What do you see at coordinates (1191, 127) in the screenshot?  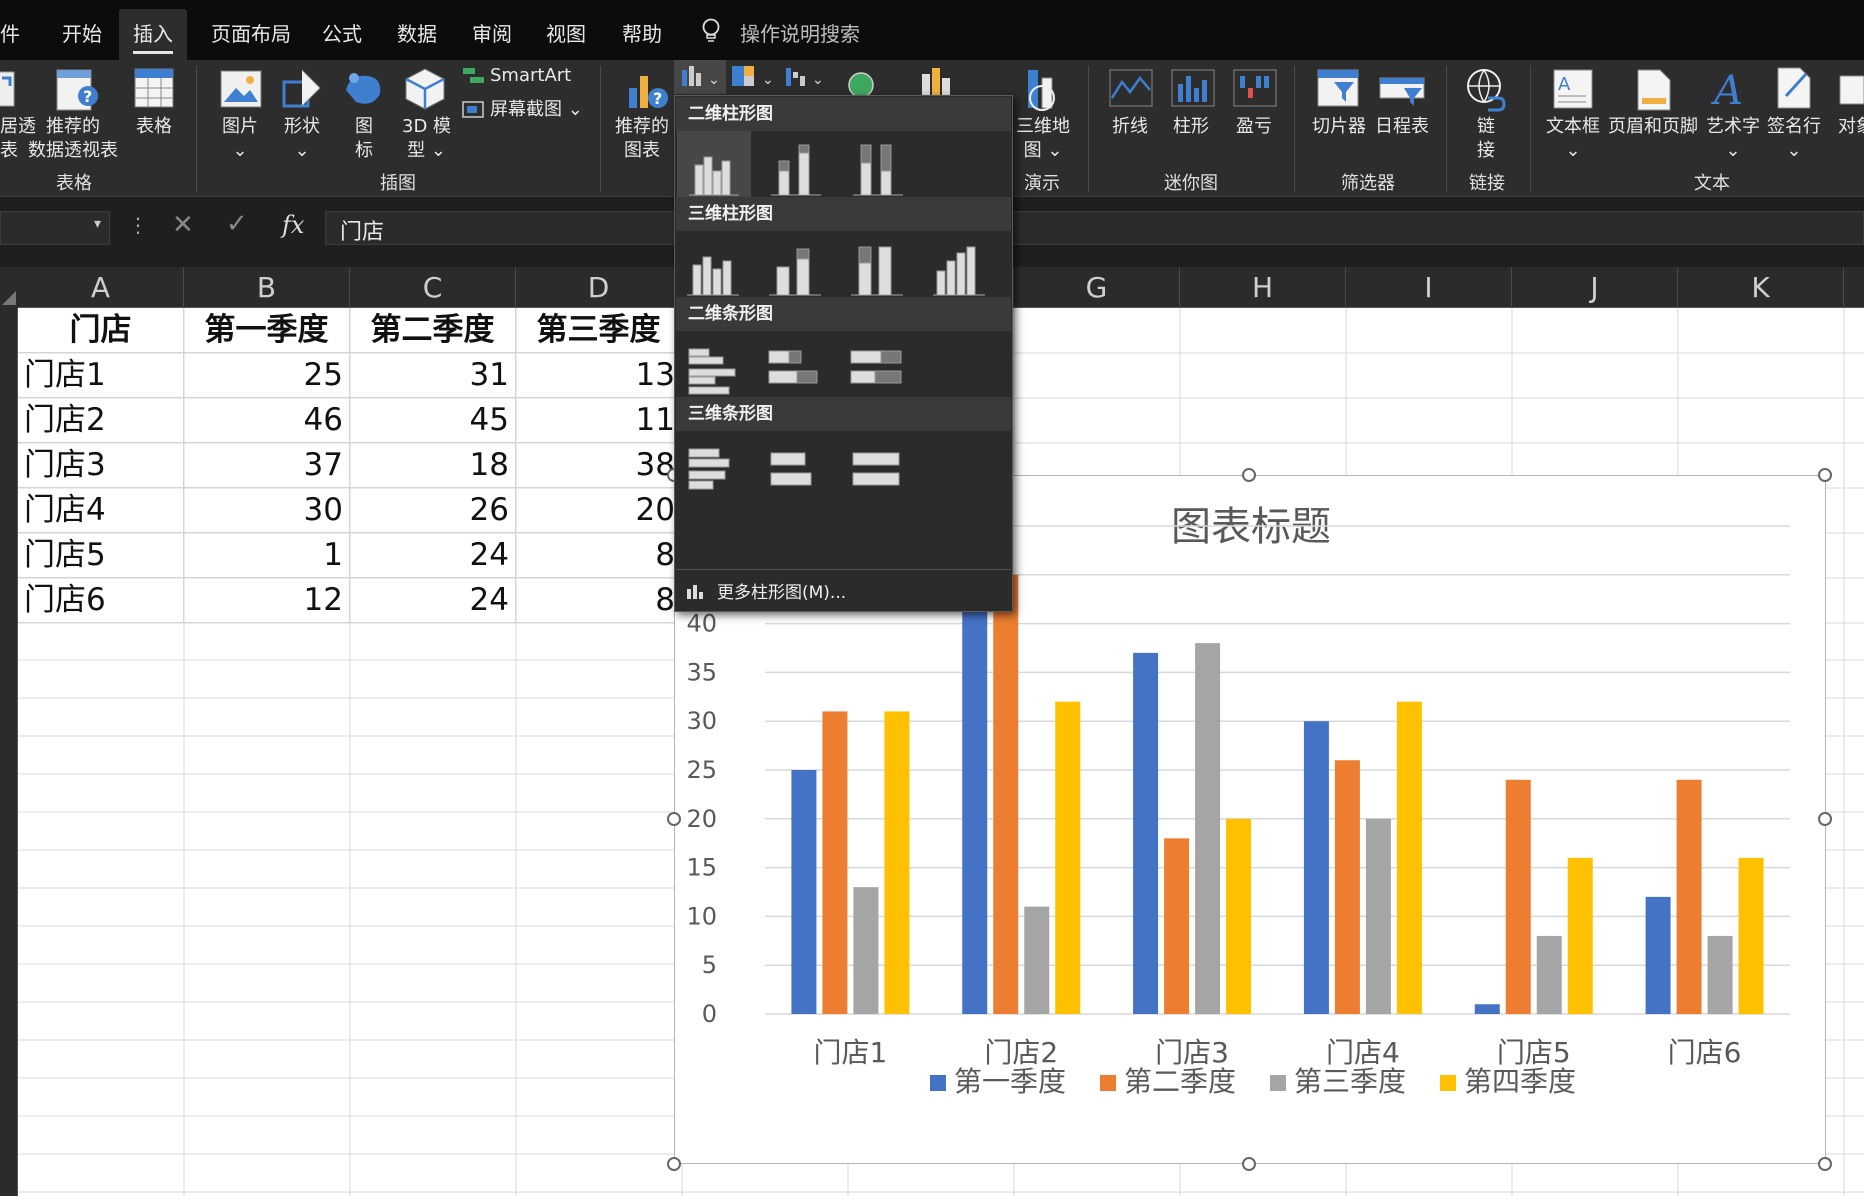 I see `sparkline-column-button: 柱形` at bounding box center [1191, 127].